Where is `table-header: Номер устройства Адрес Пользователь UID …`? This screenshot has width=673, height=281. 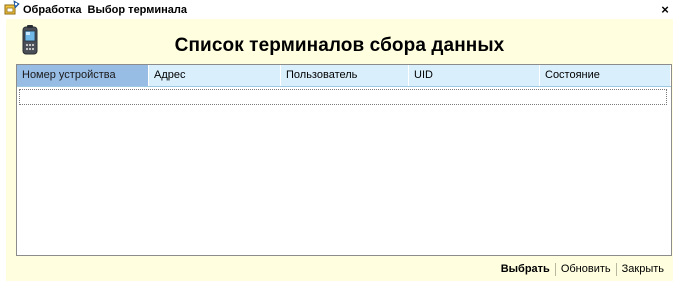
table-header: Номер устройства Адрес Пользователь UID … is located at coordinates (344, 76).